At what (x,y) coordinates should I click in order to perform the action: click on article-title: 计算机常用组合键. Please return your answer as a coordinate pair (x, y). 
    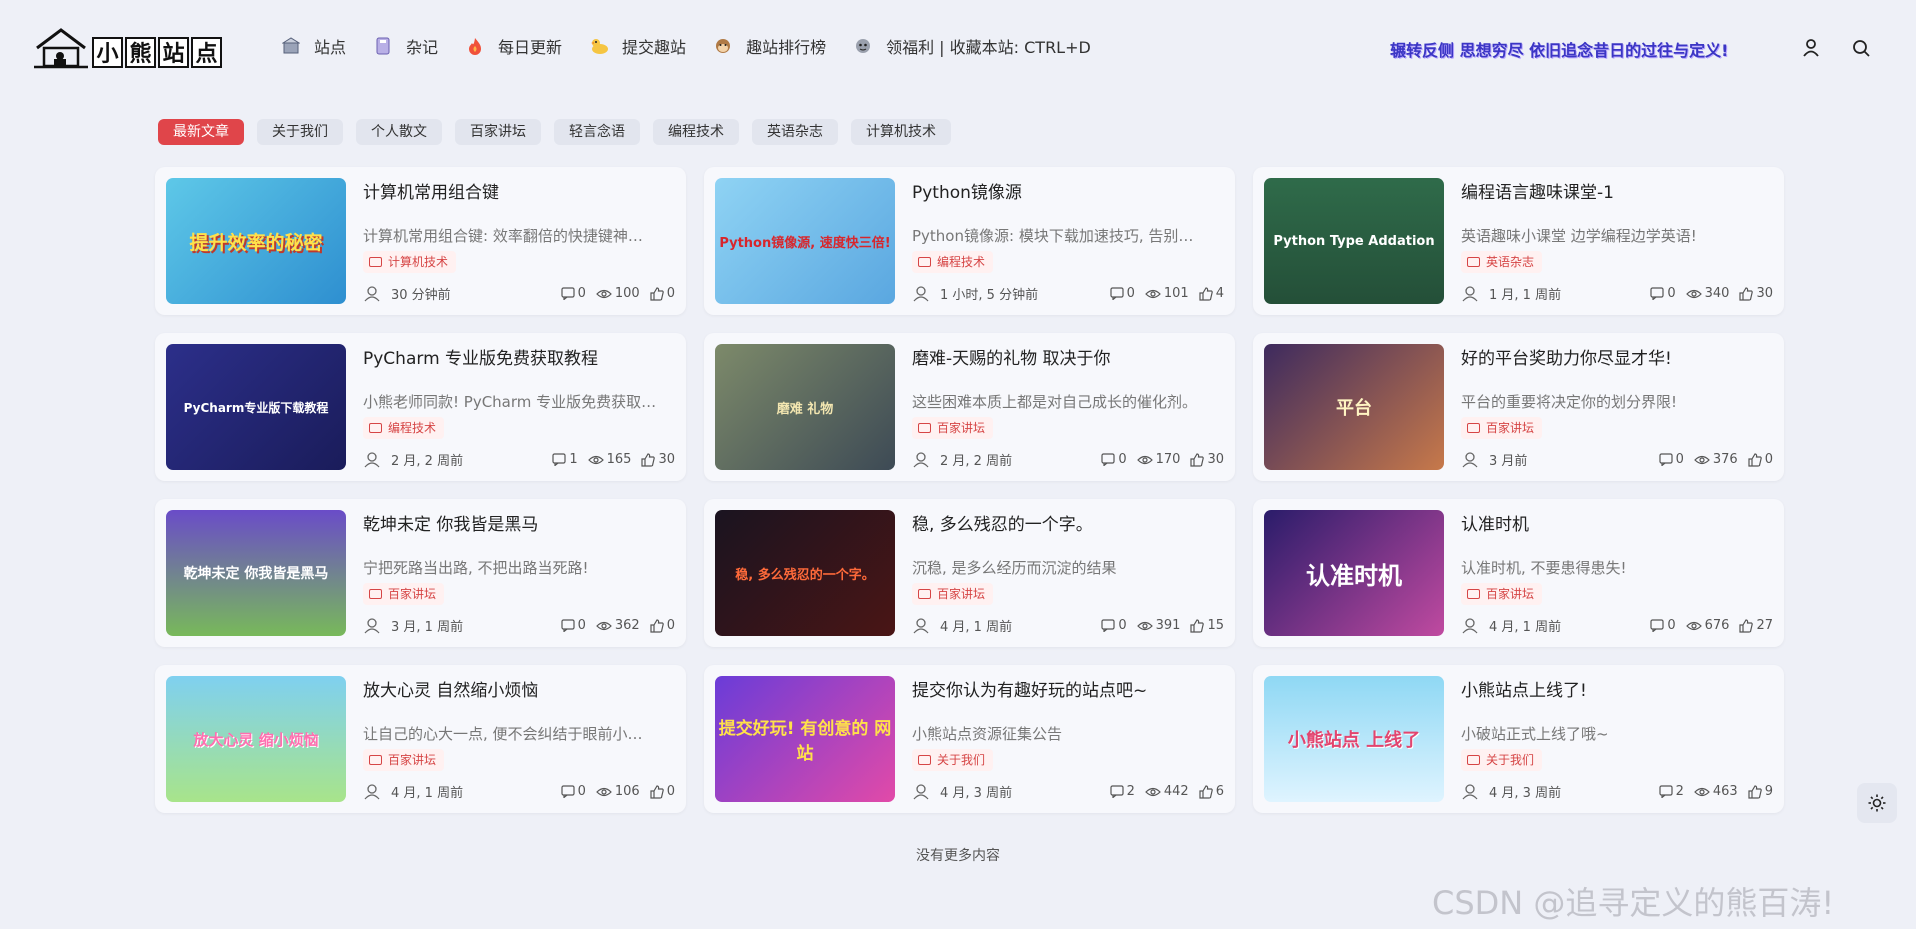
    Looking at the image, I should click on (431, 190).